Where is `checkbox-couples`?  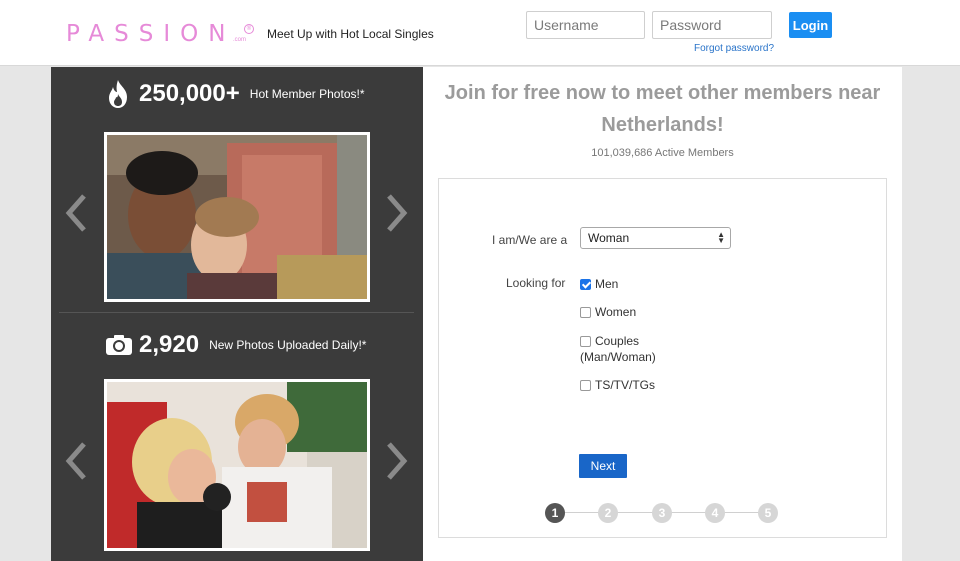
checkbox-couples is located at coordinates (585, 341).